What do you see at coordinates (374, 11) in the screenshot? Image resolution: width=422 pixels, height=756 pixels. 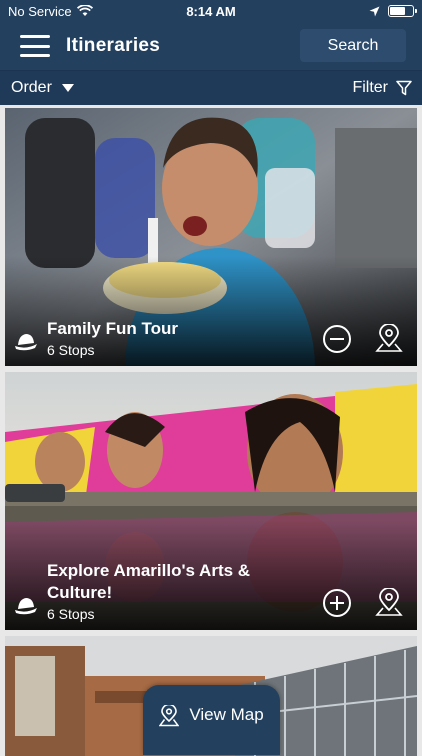 I see `location-arrow-icon` at bounding box center [374, 11].